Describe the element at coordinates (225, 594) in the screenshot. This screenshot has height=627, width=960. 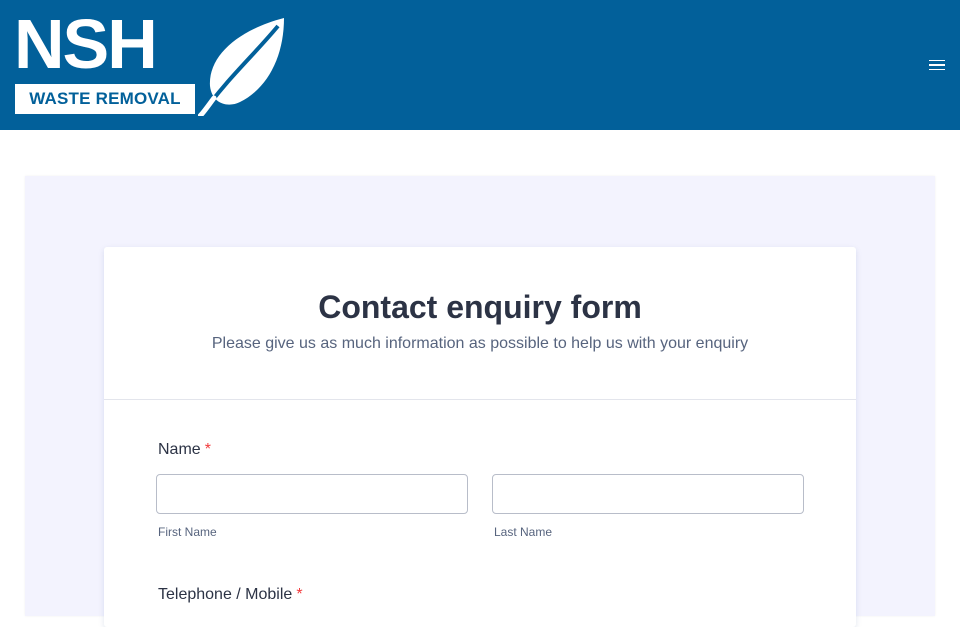
I see `telephone-label-text: Telephone / Mobile` at that location.